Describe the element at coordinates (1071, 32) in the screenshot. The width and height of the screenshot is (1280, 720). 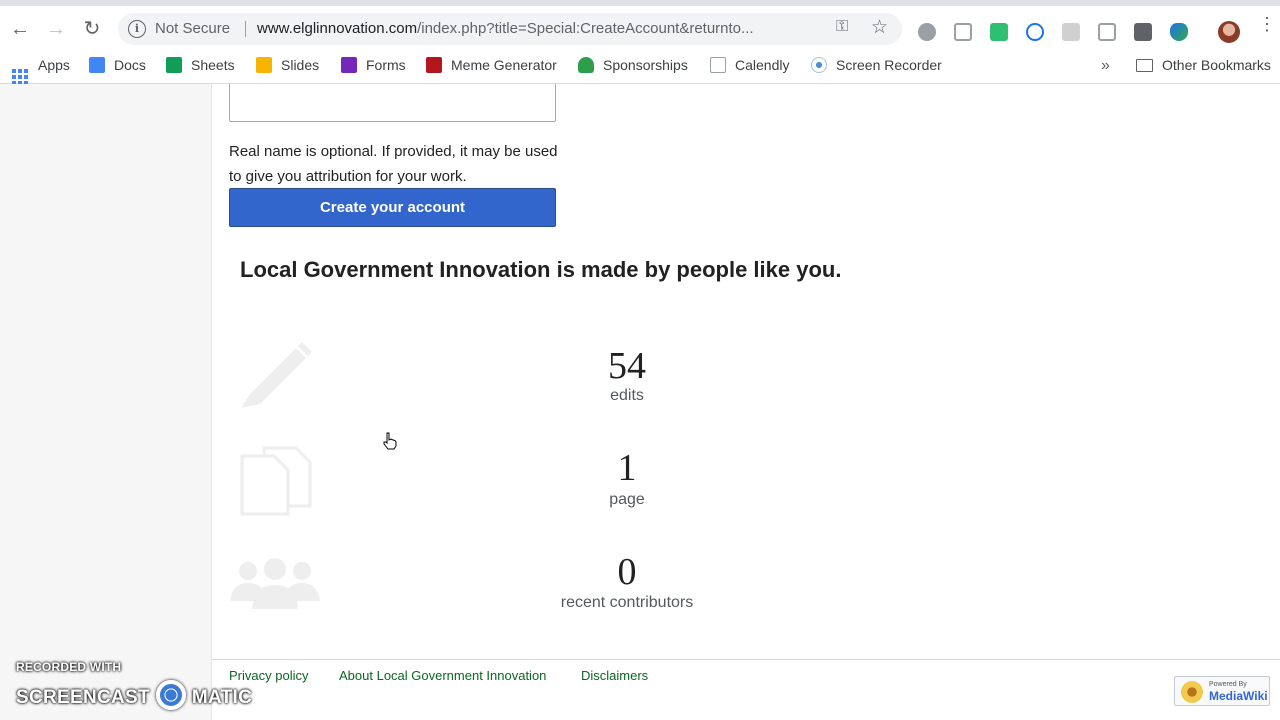
I see `grey-extension-icon` at that location.